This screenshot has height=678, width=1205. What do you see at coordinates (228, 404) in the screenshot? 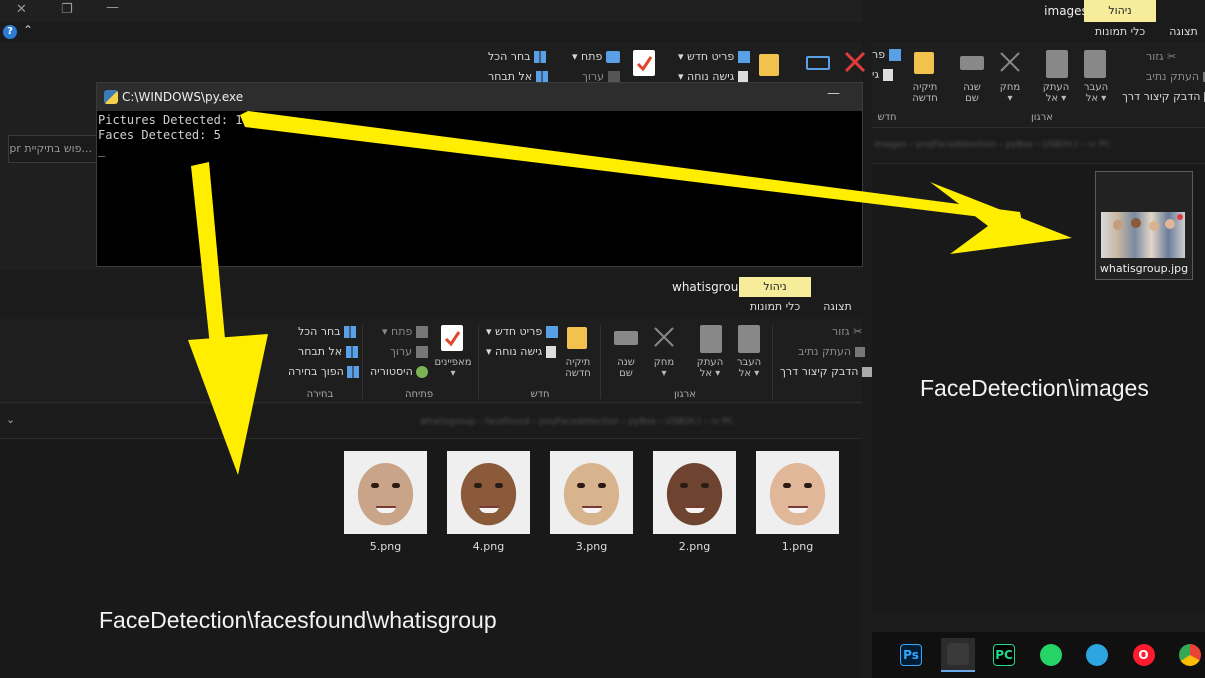
I see `arrow-down-head` at bounding box center [228, 404].